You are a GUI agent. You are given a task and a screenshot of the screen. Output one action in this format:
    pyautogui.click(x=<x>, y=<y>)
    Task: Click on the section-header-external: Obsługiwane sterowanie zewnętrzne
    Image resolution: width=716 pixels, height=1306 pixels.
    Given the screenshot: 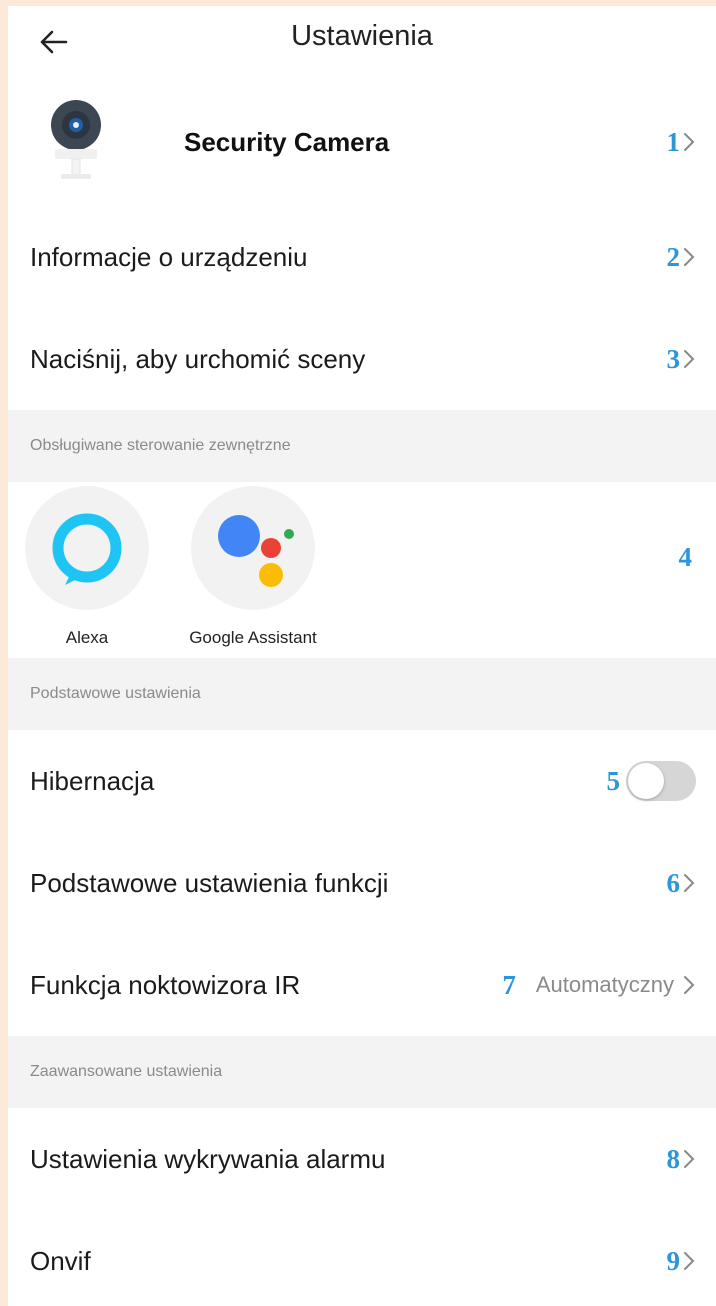 What is the action you would take?
    pyautogui.click(x=362, y=446)
    